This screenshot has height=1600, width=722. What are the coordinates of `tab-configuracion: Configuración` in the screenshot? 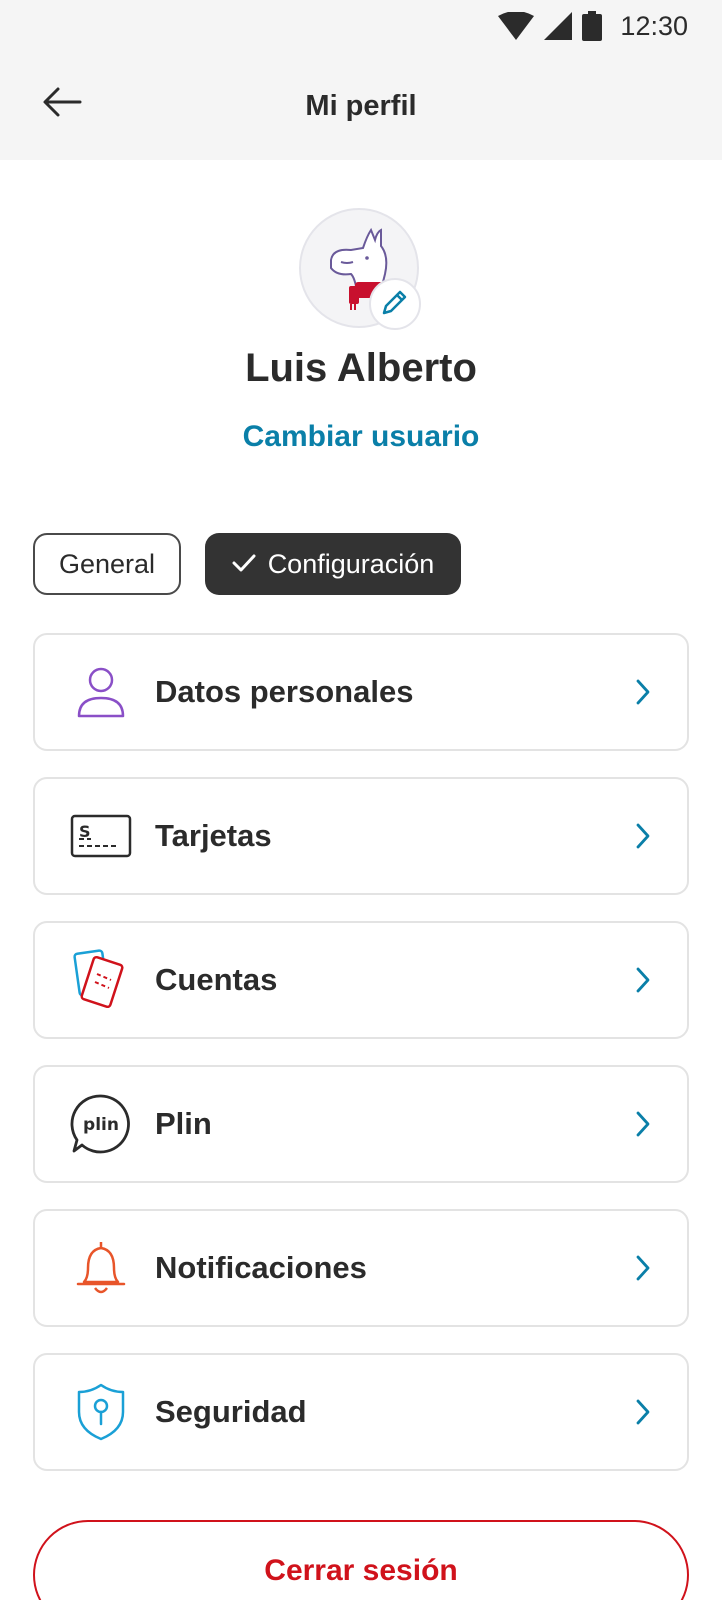 It's located at (333, 564).